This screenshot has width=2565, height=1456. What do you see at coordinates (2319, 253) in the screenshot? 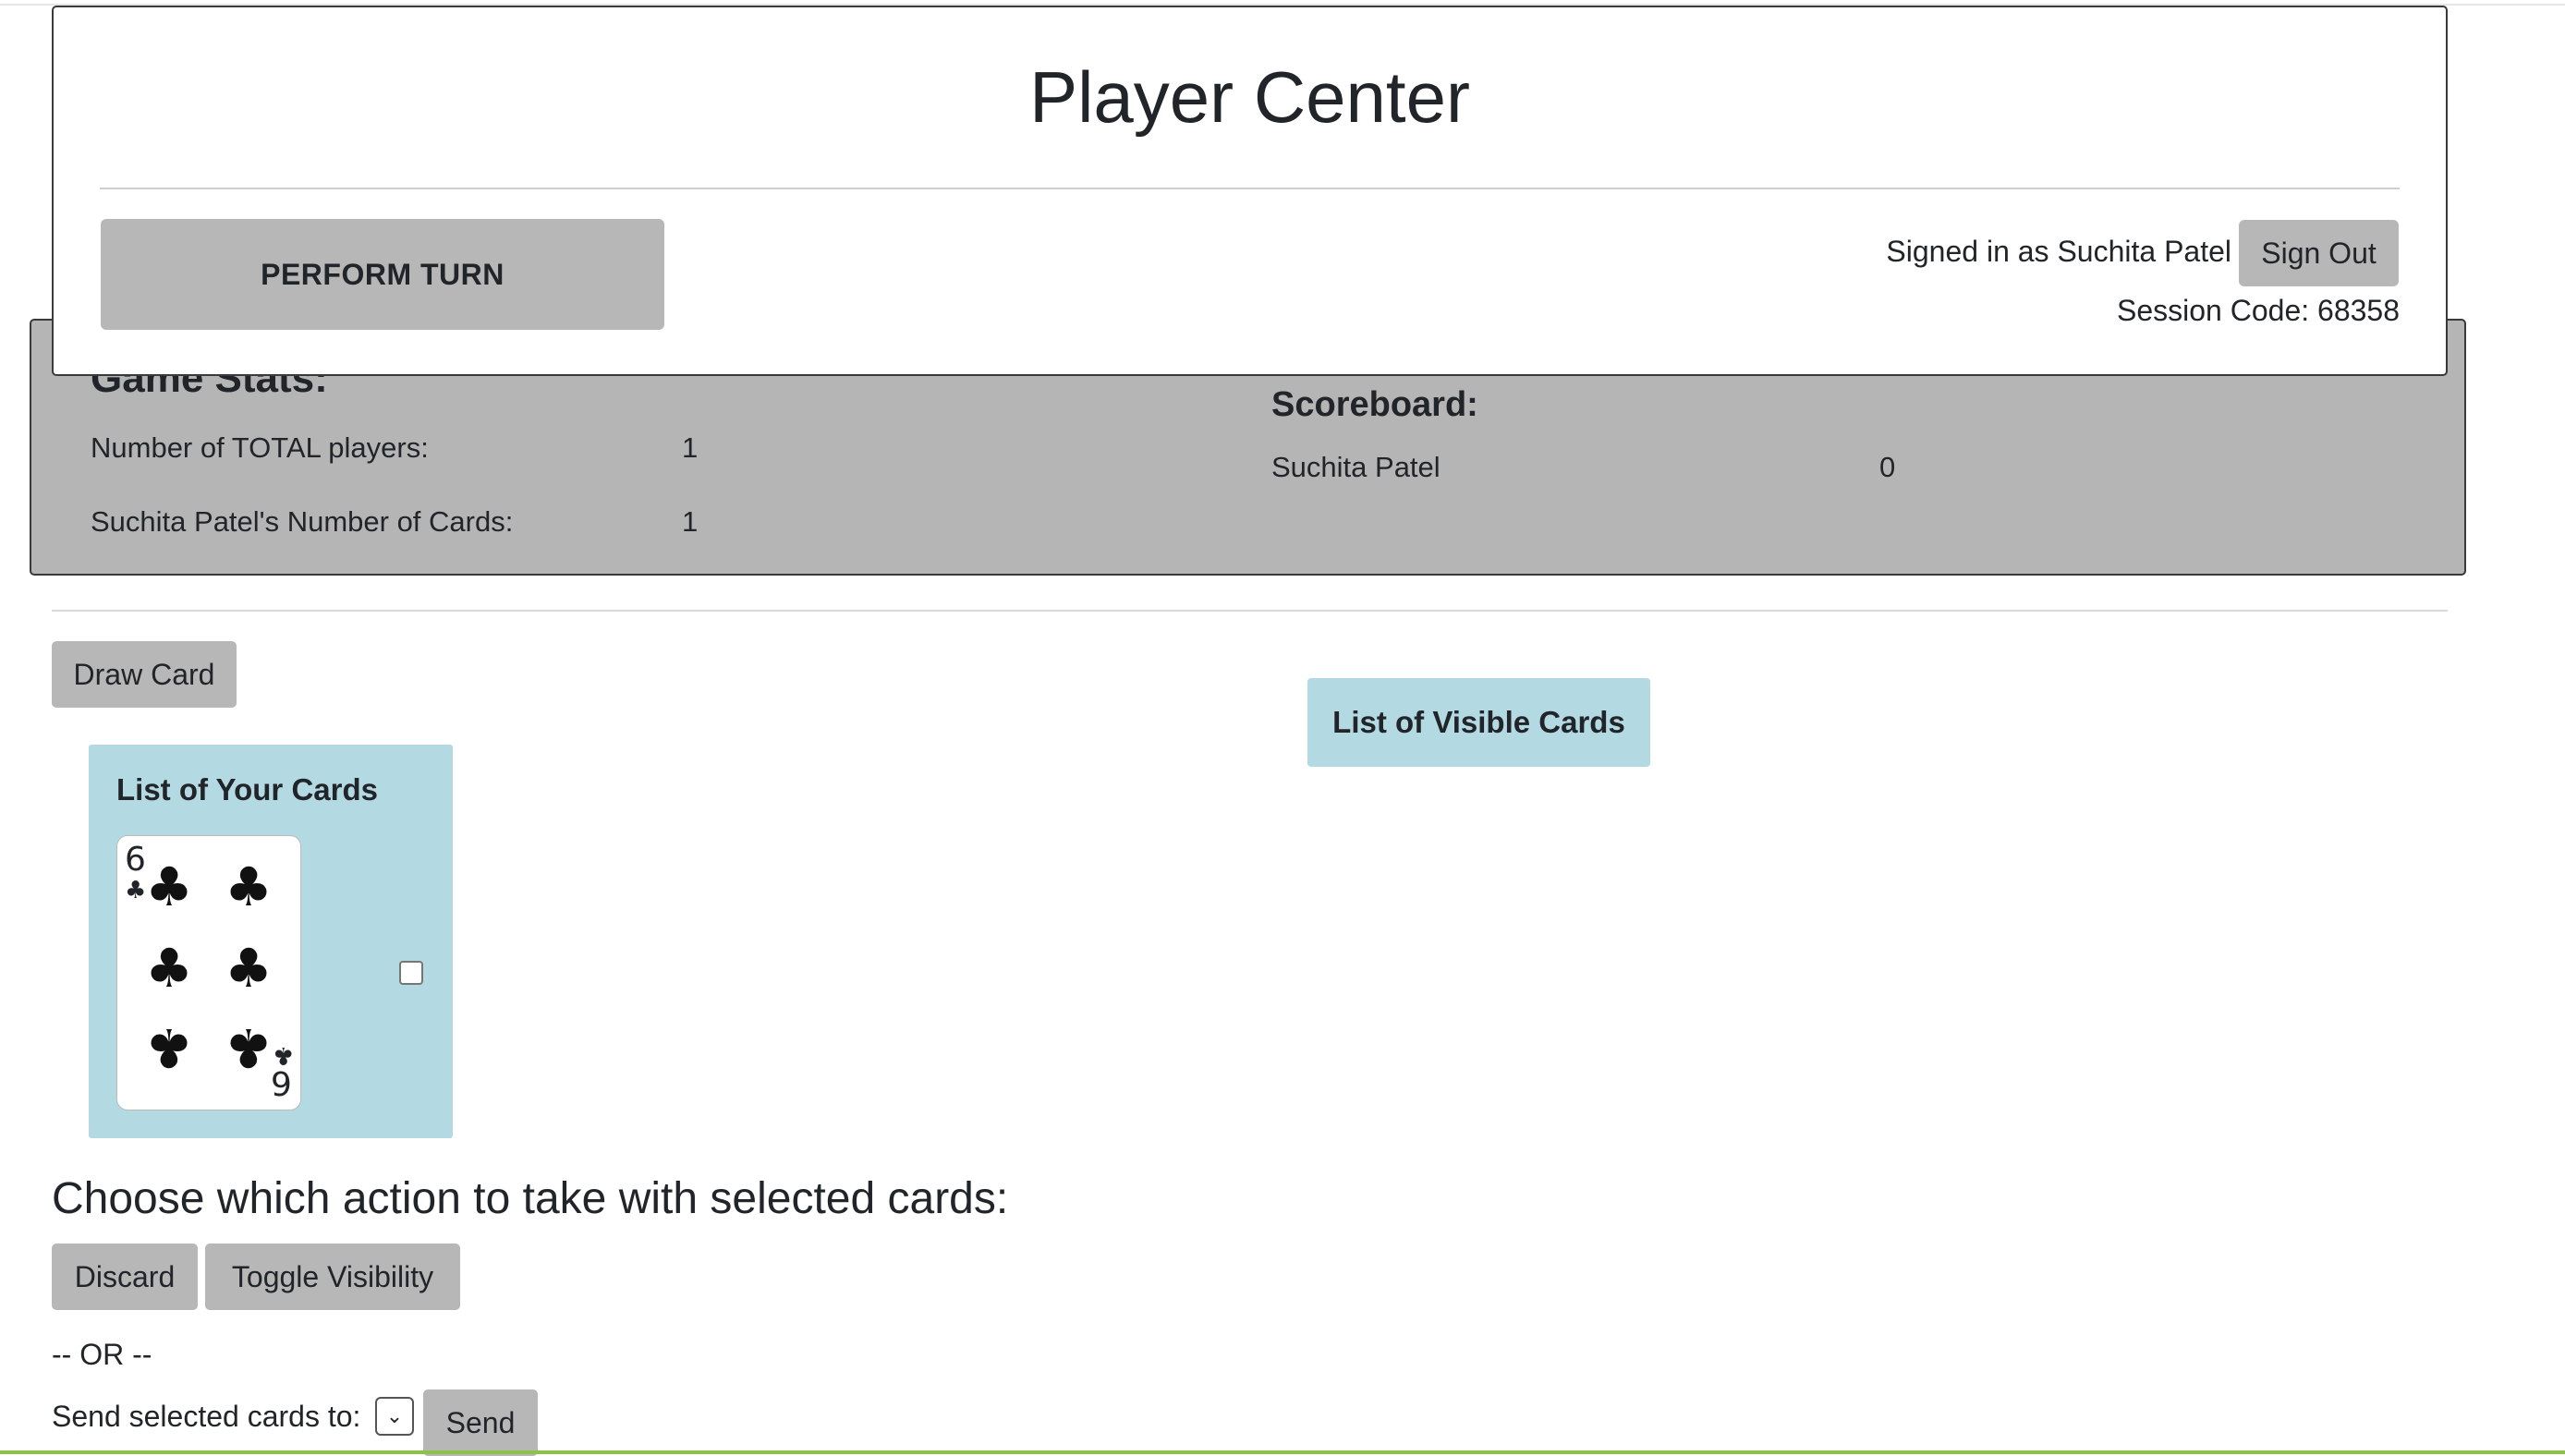
I see `sign-out-button: Sign Out` at bounding box center [2319, 253].